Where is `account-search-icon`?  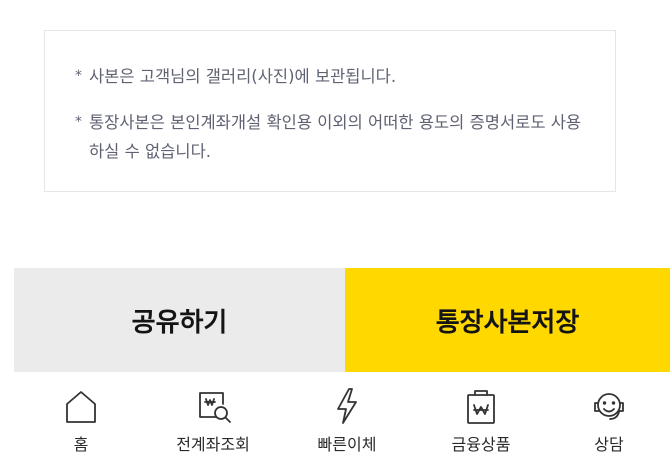
account-search-icon is located at coordinates (213, 406).